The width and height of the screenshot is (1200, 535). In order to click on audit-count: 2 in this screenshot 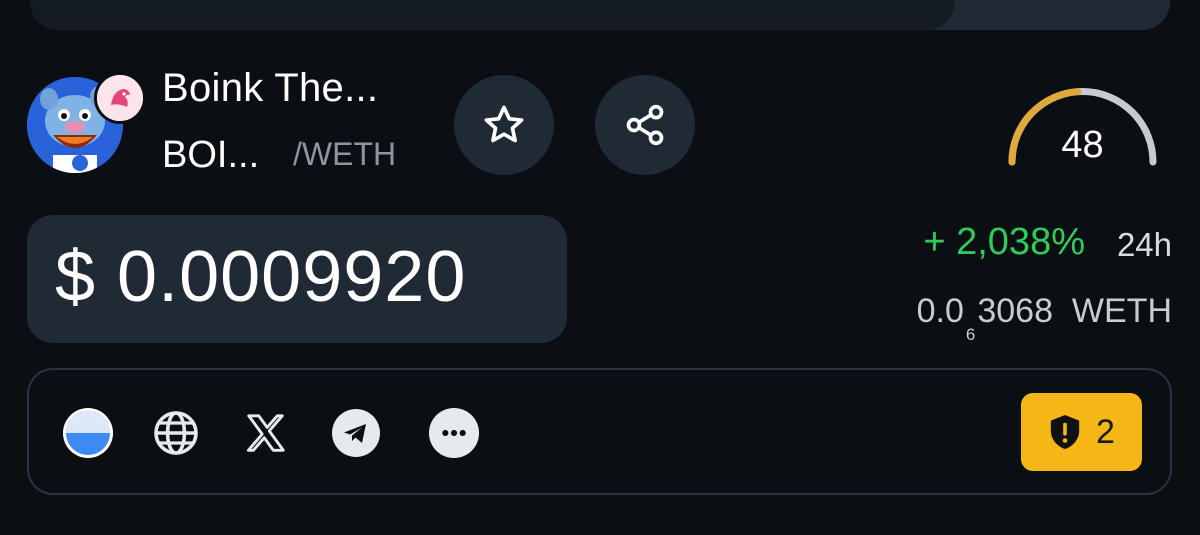, I will do `click(1105, 431)`.